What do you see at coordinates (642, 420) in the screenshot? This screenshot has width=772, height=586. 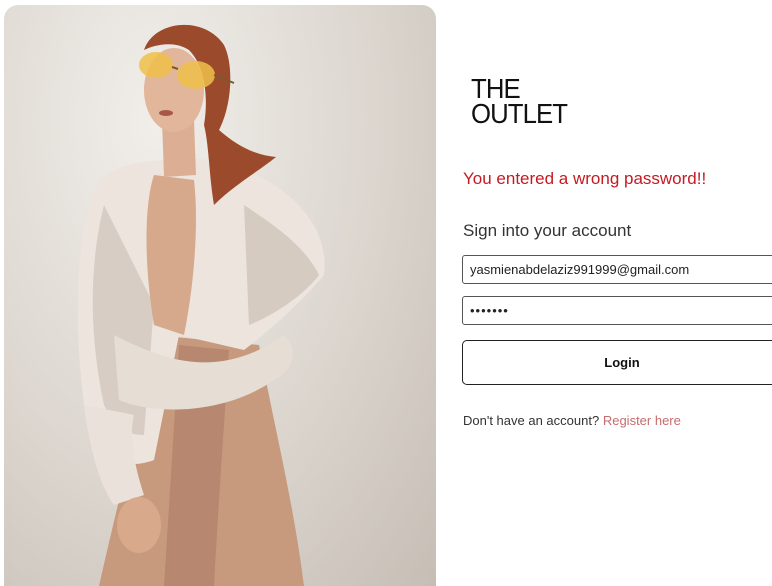 I see `register-link: Register here` at bounding box center [642, 420].